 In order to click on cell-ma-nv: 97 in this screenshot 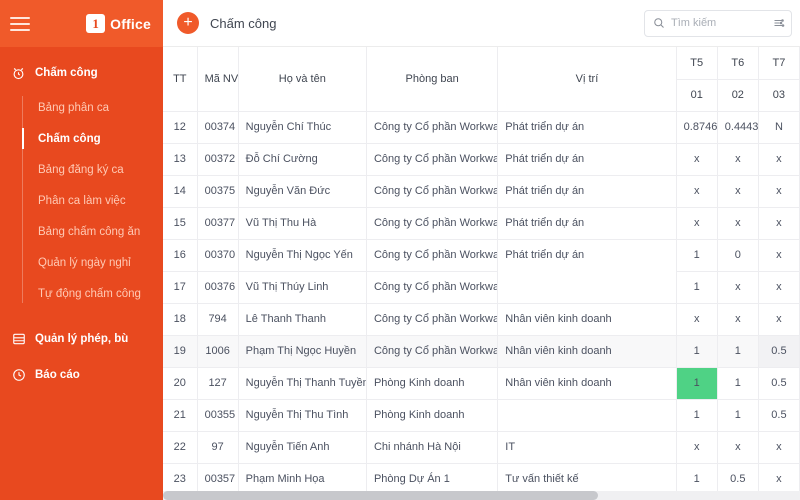, I will do `click(218, 447)`.